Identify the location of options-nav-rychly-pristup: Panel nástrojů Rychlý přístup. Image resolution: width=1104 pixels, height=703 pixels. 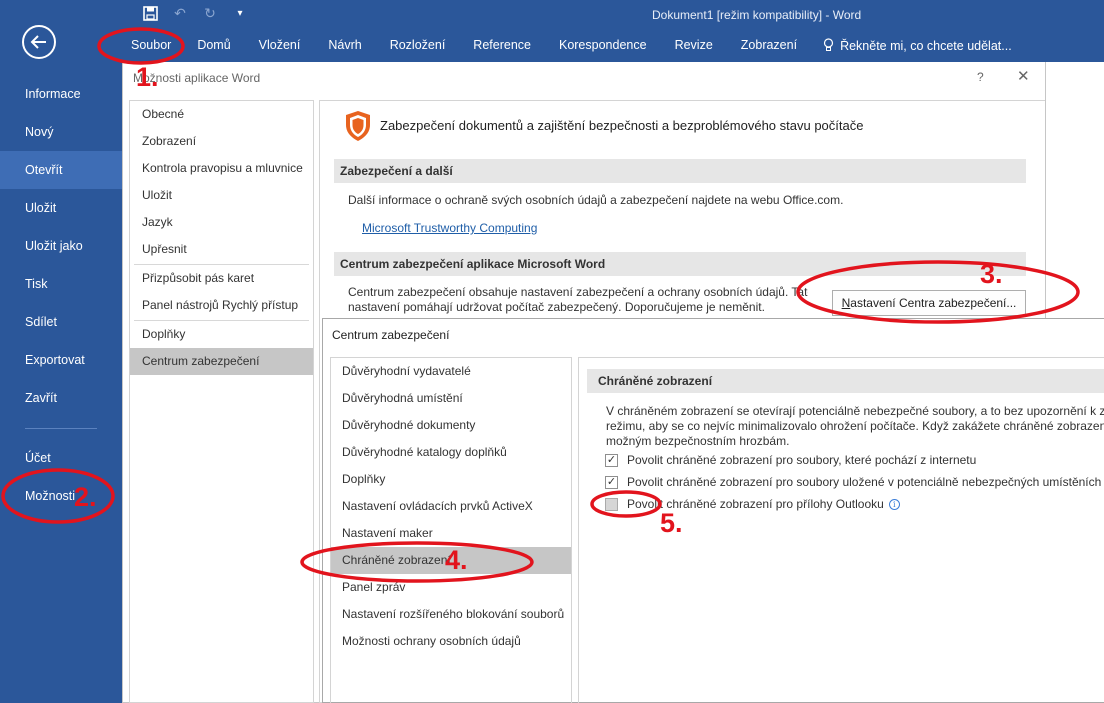
(221, 305).